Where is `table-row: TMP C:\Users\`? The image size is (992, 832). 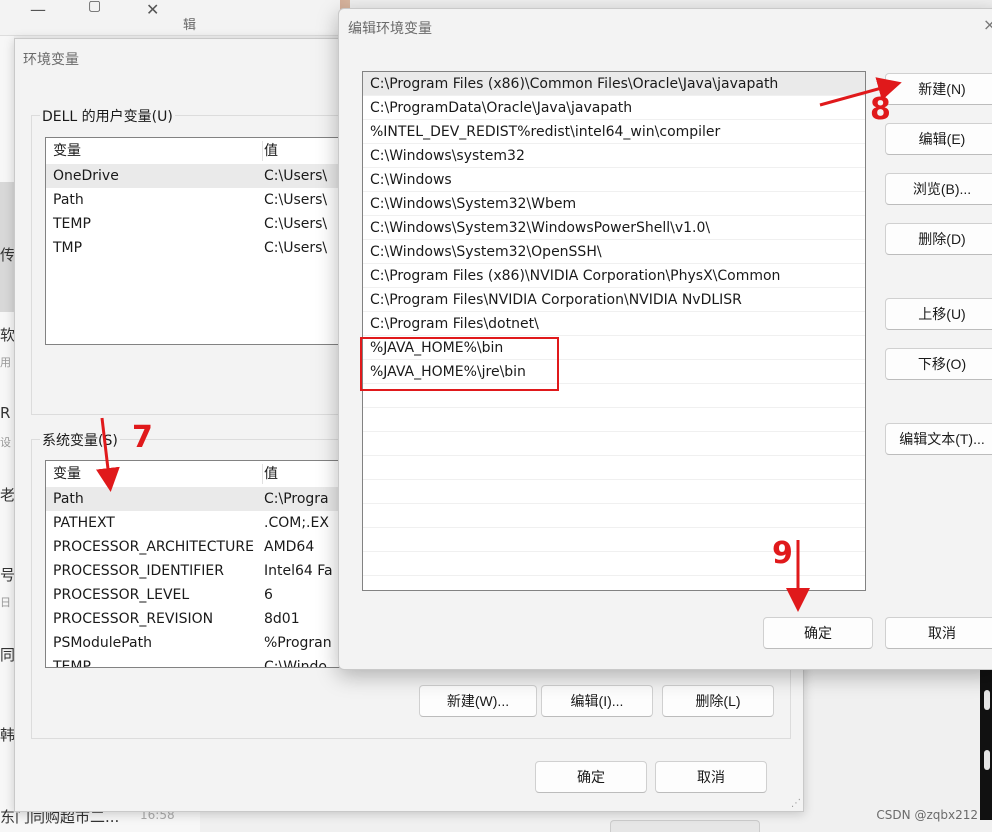
table-row: TMP C:\Users\ is located at coordinates (200, 248).